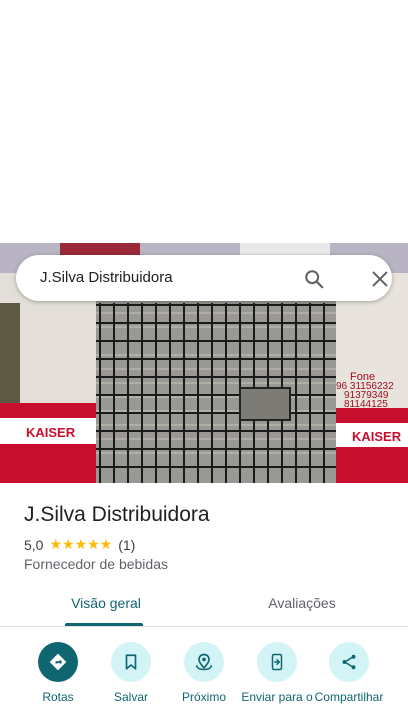 The width and height of the screenshot is (408, 726). I want to click on share-button: Compartilhar, so click(349, 673).